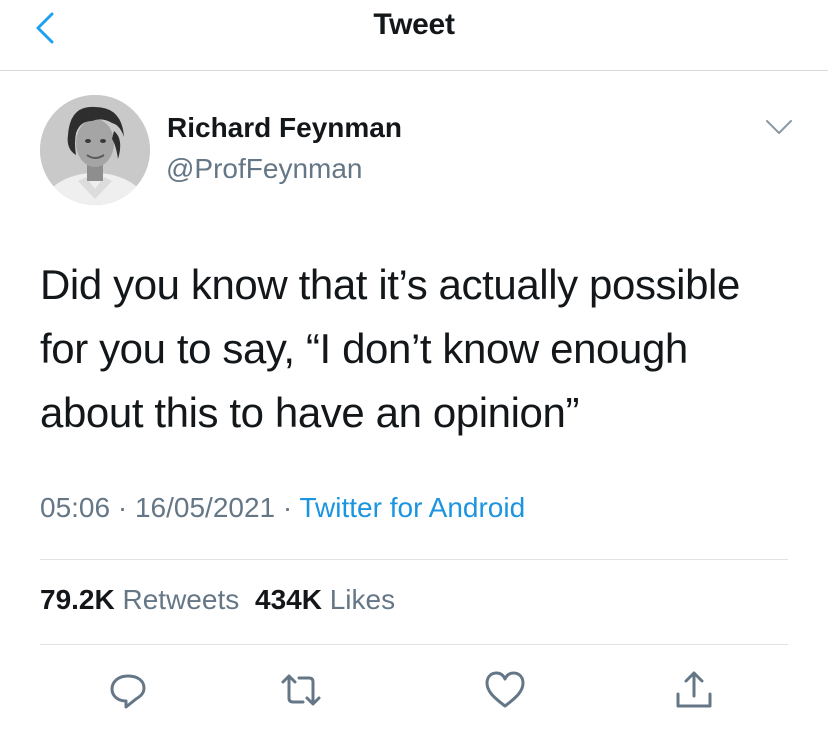 The width and height of the screenshot is (828, 754). I want to click on page-title: Tweet, so click(414, 24).